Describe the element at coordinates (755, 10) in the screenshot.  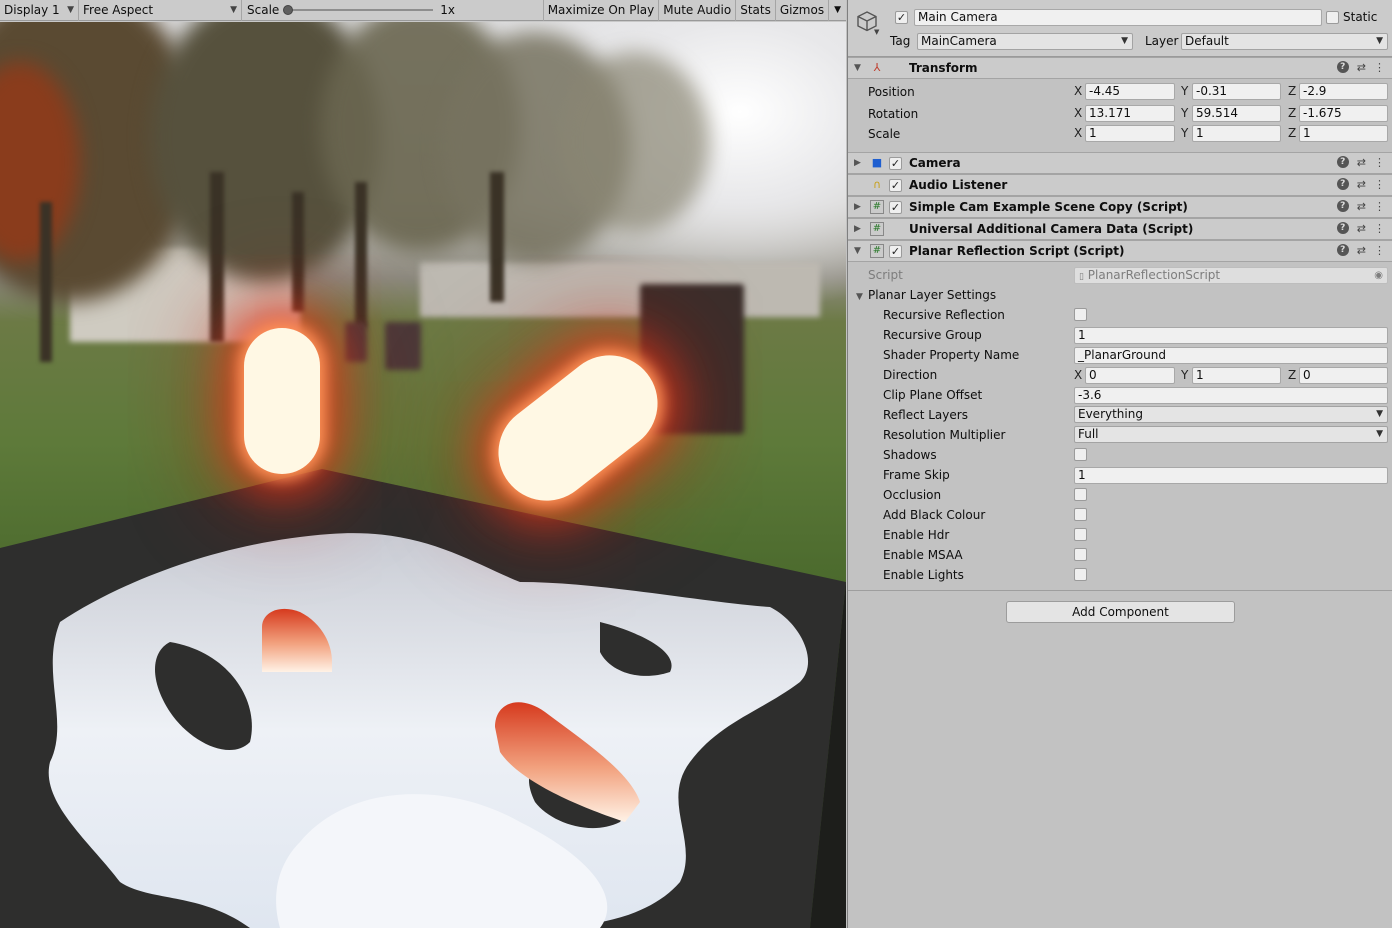
I see `stats-button: Stats` at that location.